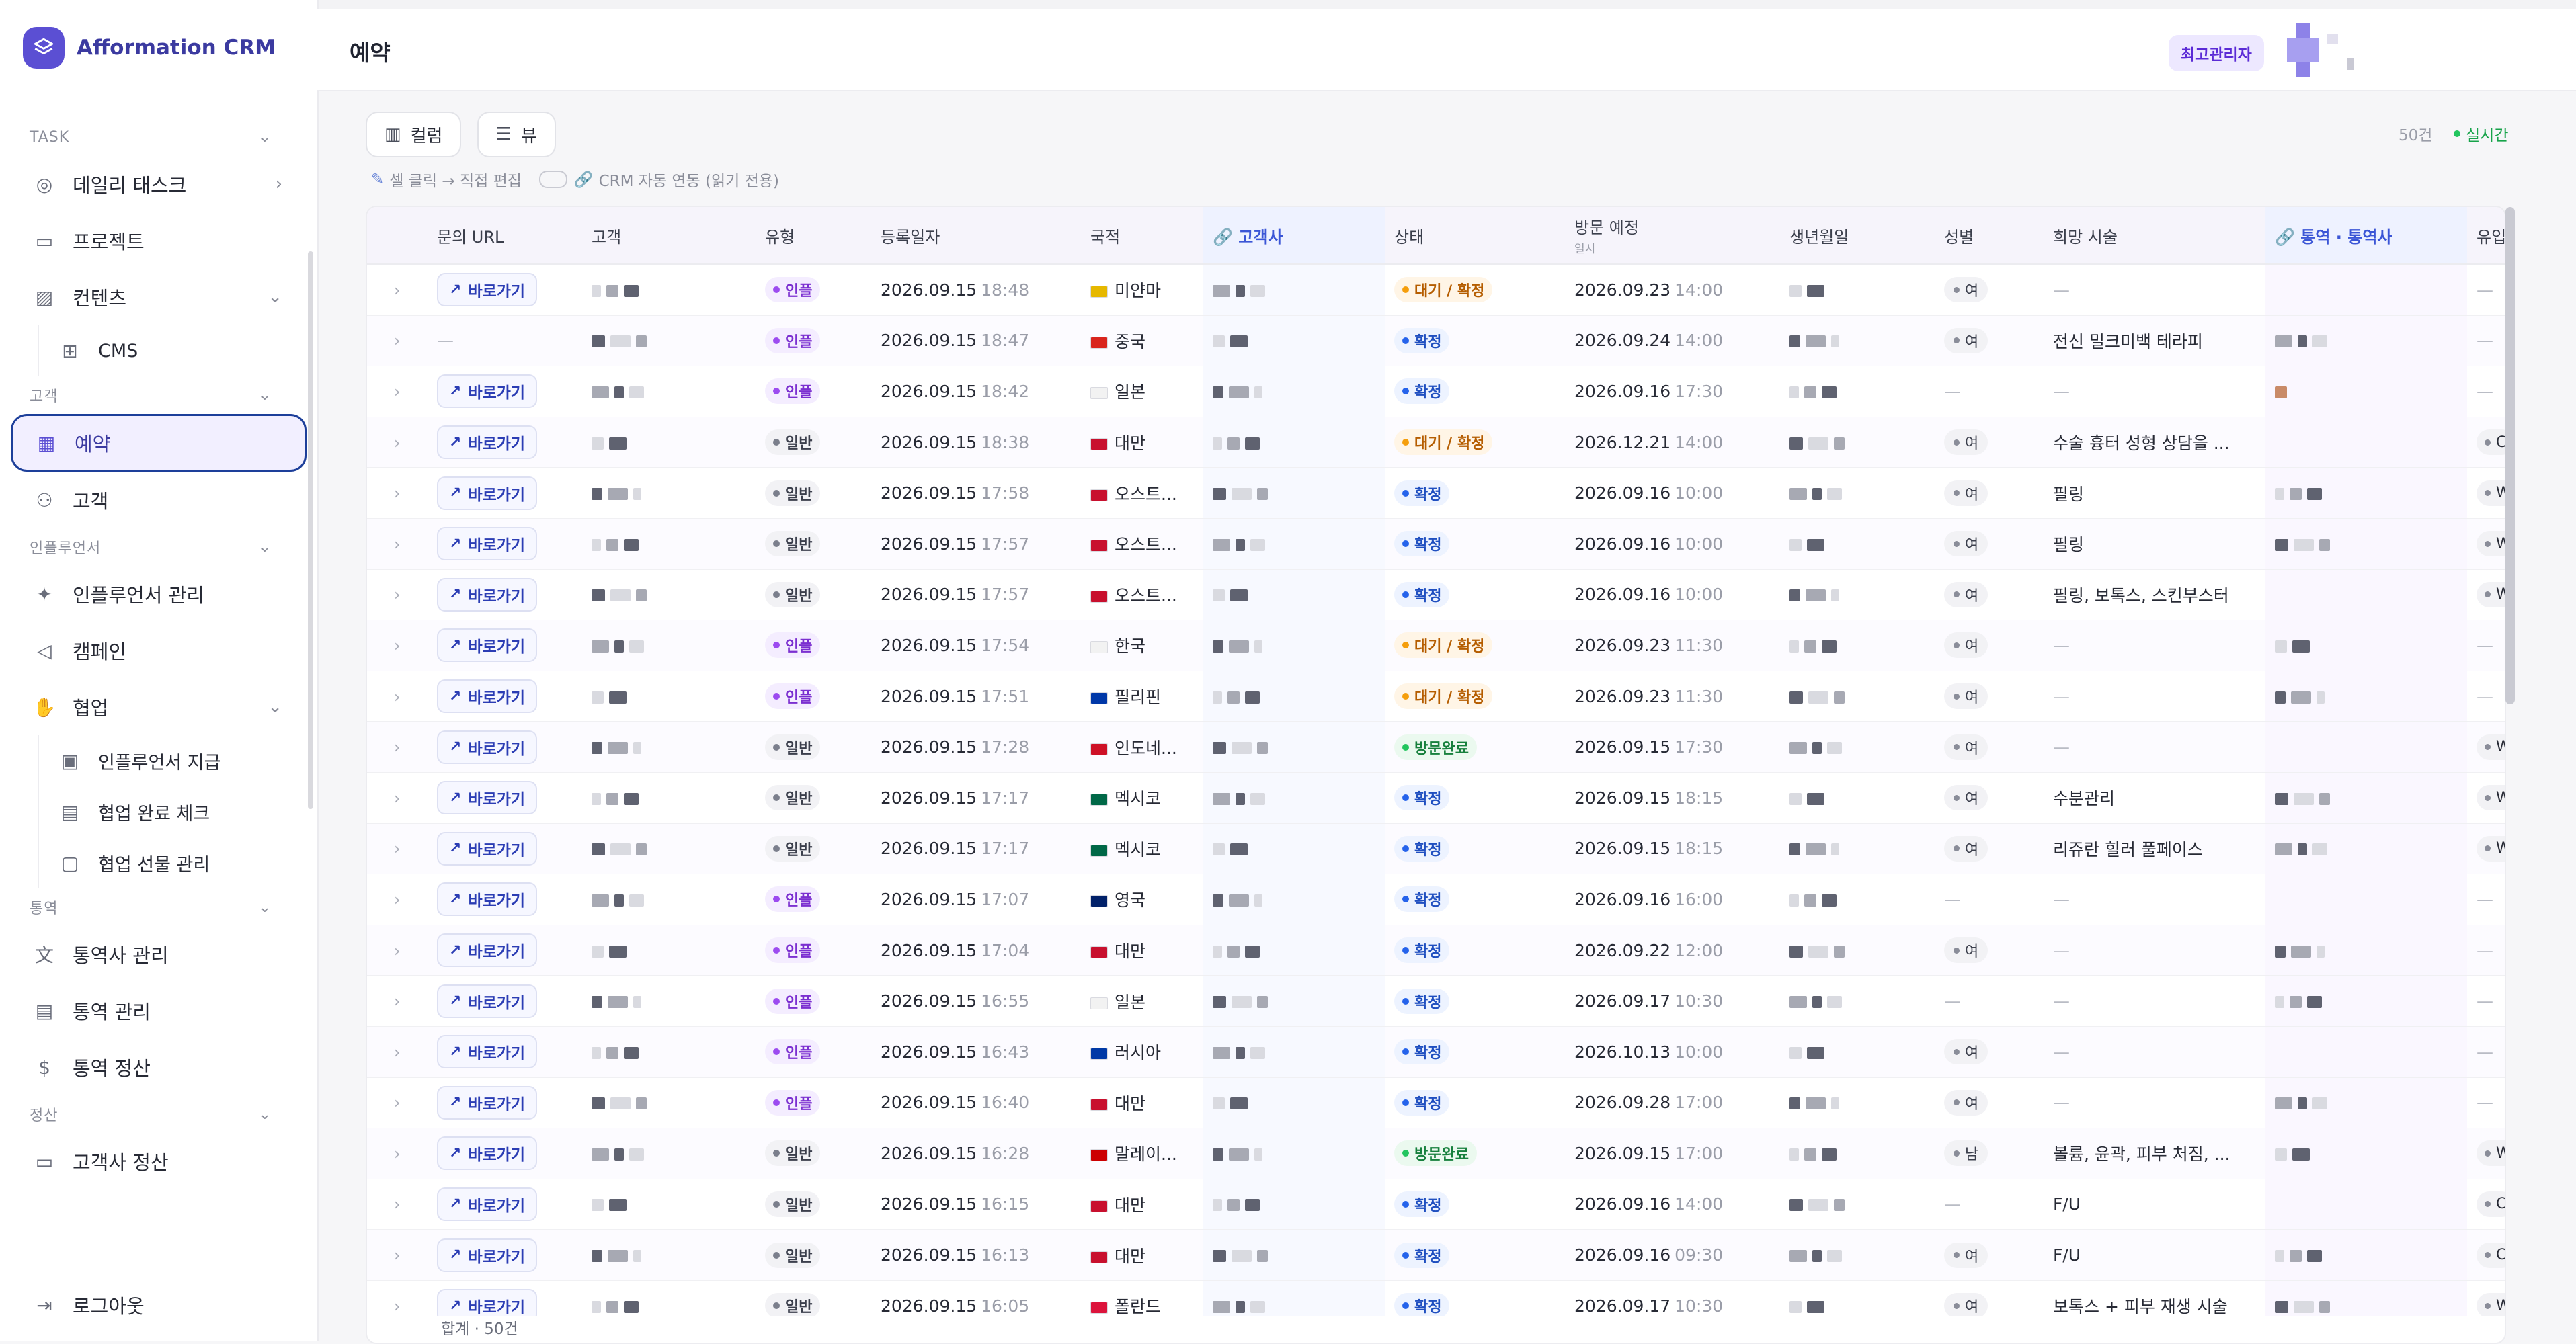 This screenshot has height=1344, width=2576. I want to click on sidebar-item-contents: ▨ 컨텐츠 ⌄, so click(159, 297).